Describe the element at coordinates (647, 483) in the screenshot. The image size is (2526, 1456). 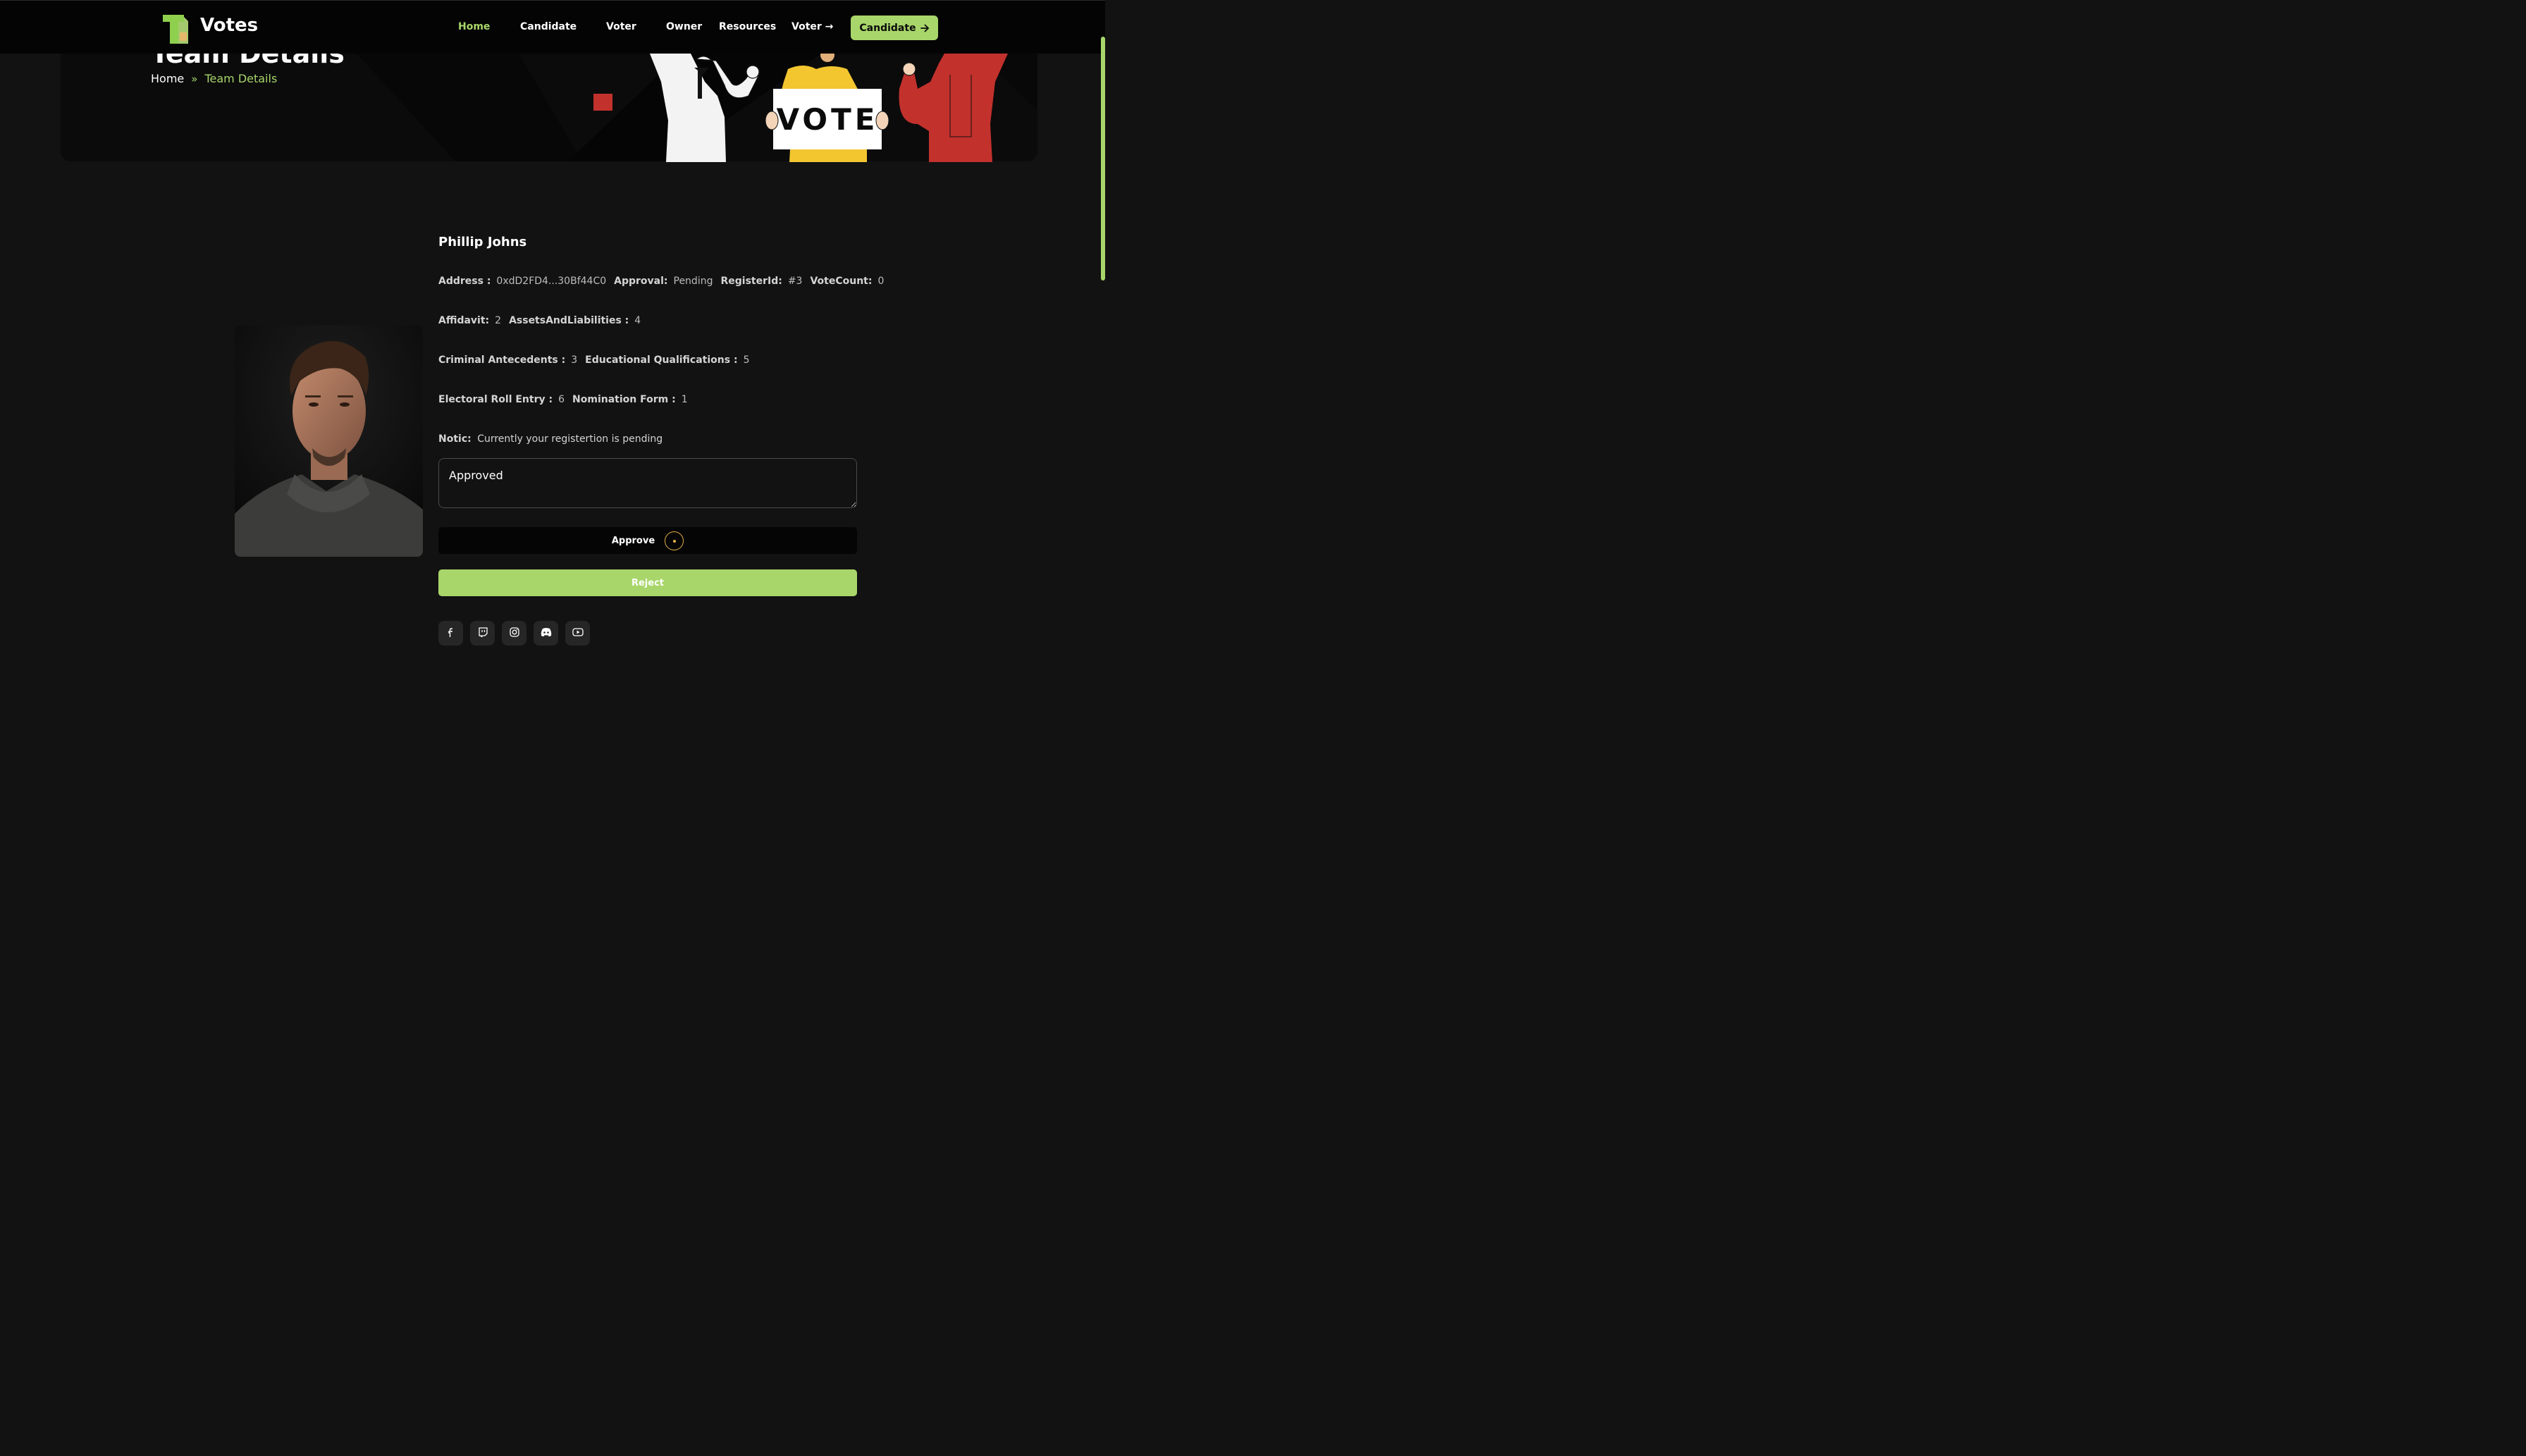
I see `message-textarea: Approved` at that location.